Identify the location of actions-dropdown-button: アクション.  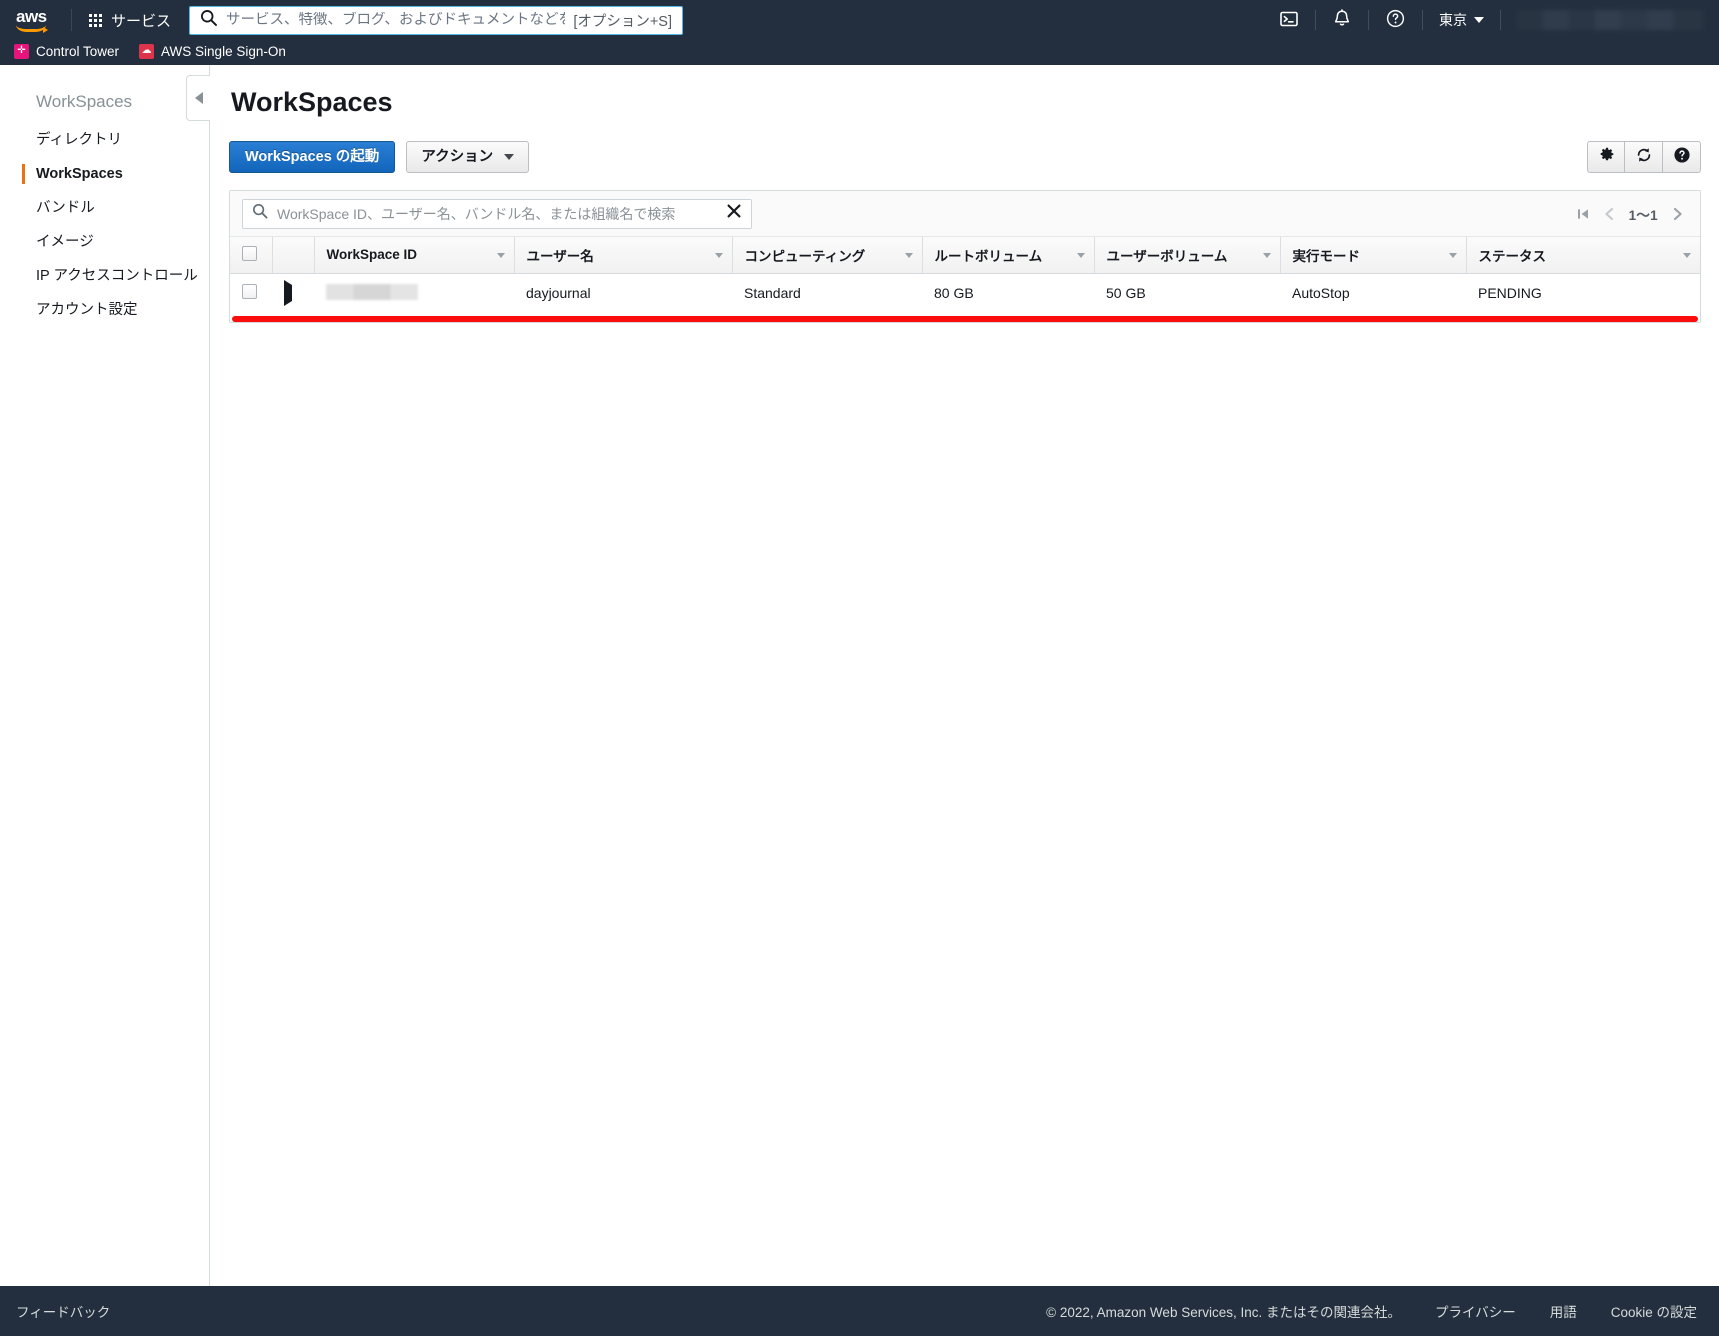
(468, 157).